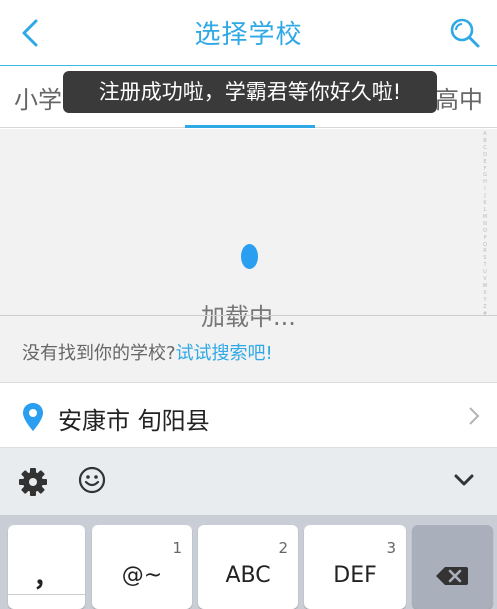 The height and width of the screenshot is (609, 497). I want to click on not-found-text: 没有找到你的学校?, so click(99, 353).